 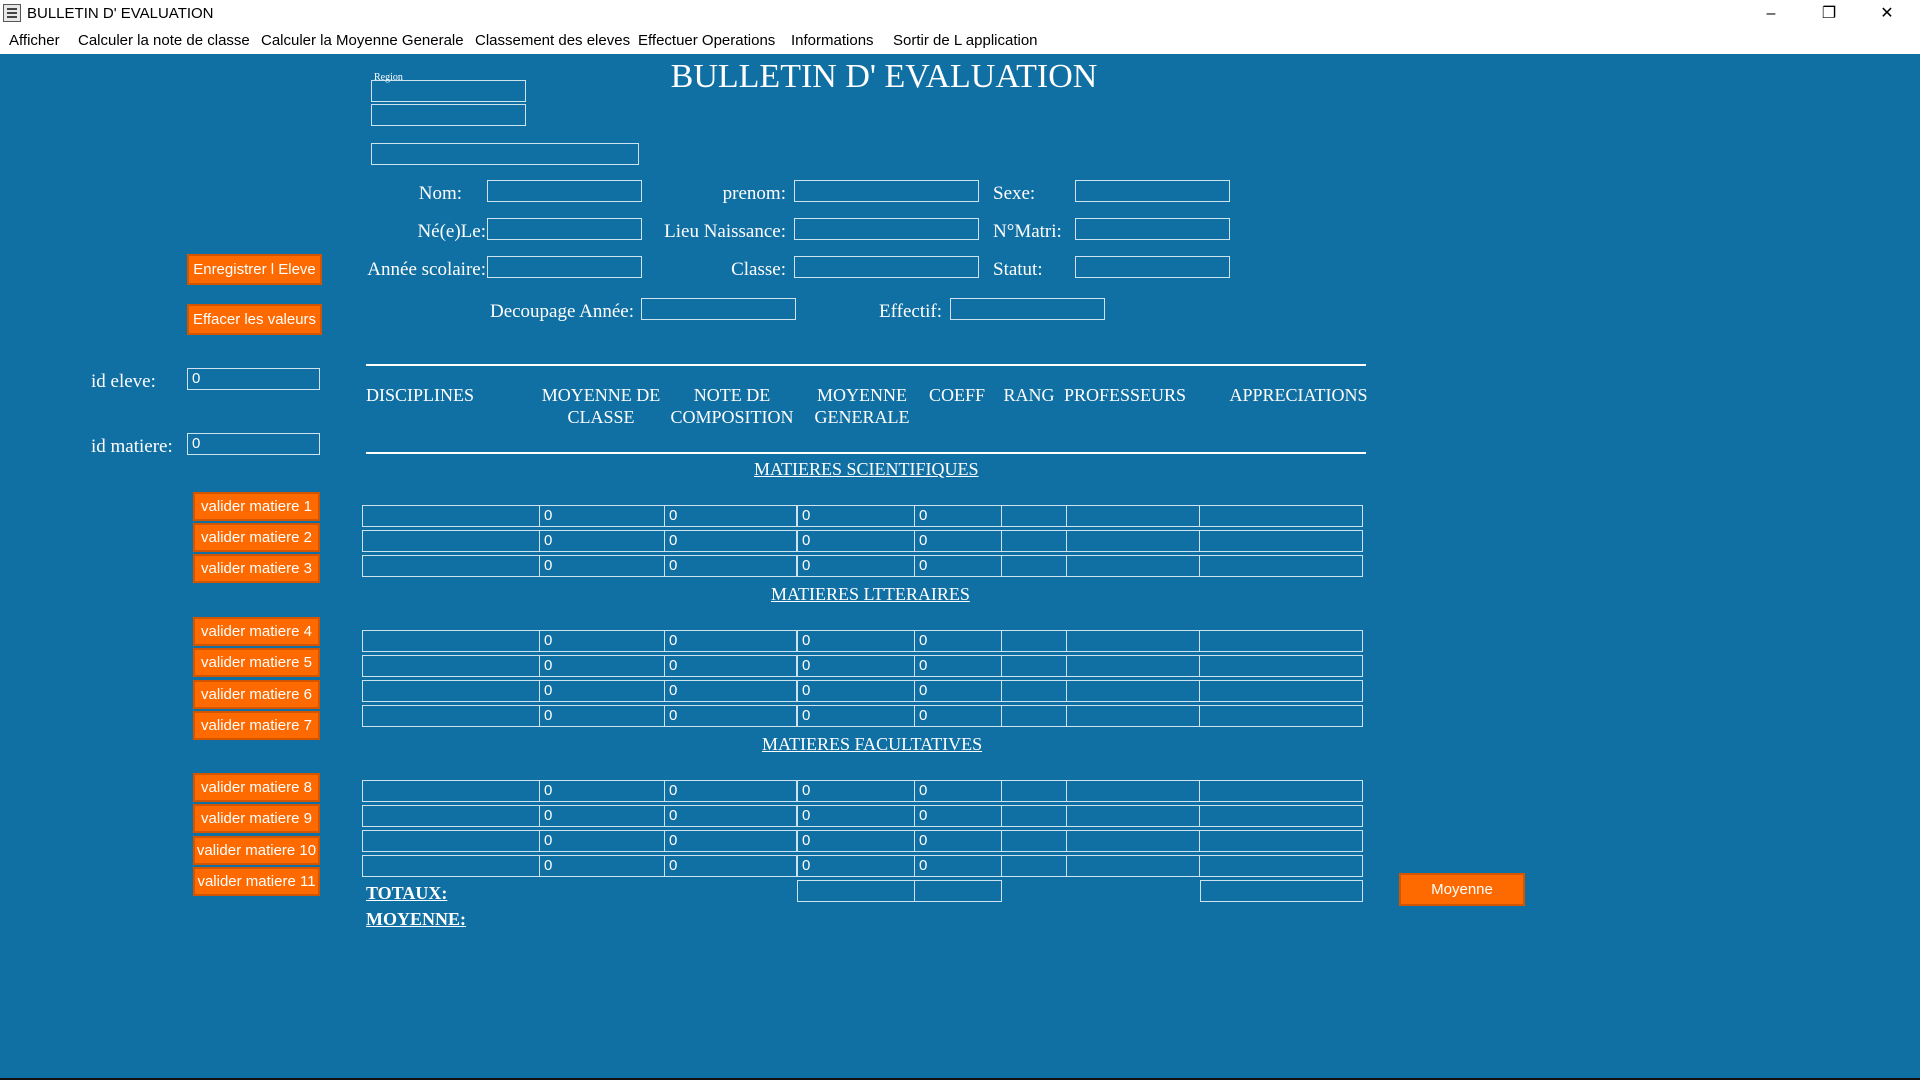 What do you see at coordinates (856, 641) in the screenshot?
I see `row-4-moyenne-generale-field: 0` at bounding box center [856, 641].